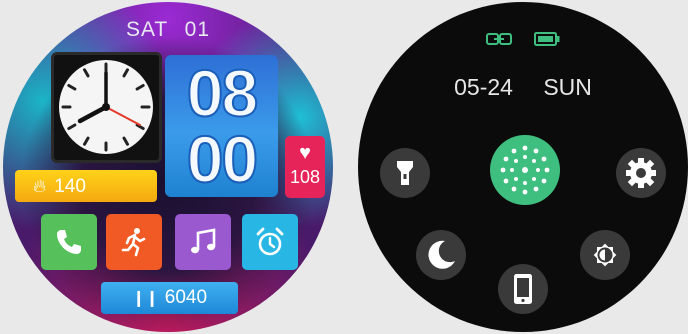  What do you see at coordinates (523, 41) in the screenshot?
I see `status-bar` at bounding box center [523, 41].